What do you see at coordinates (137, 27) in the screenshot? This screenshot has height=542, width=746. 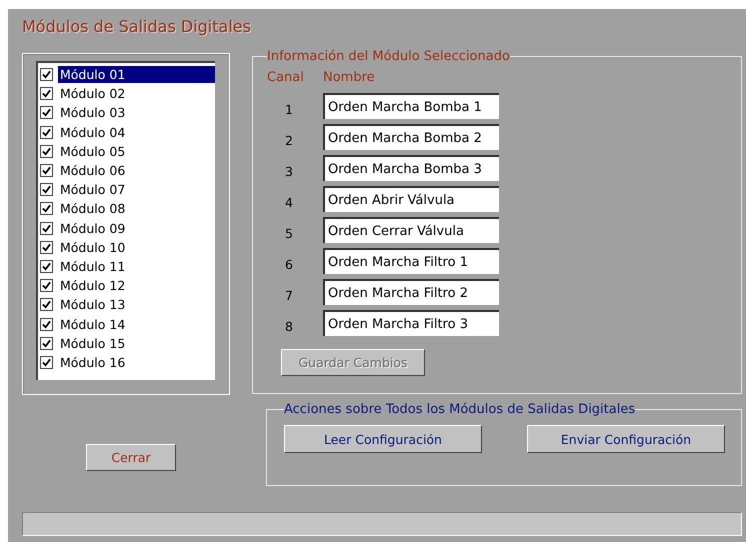 I see `window-title: Módulos de Salidas Digitales` at bounding box center [137, 27].